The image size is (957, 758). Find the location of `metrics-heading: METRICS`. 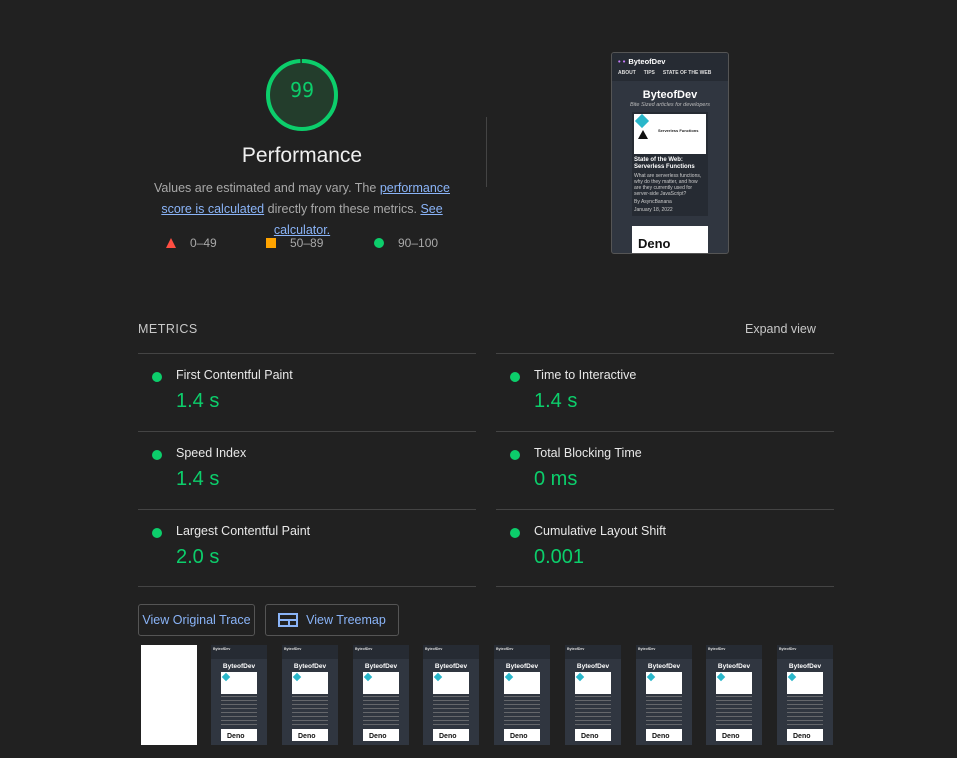

metrics-heading: METRICS is located at coordinates (168, 329).